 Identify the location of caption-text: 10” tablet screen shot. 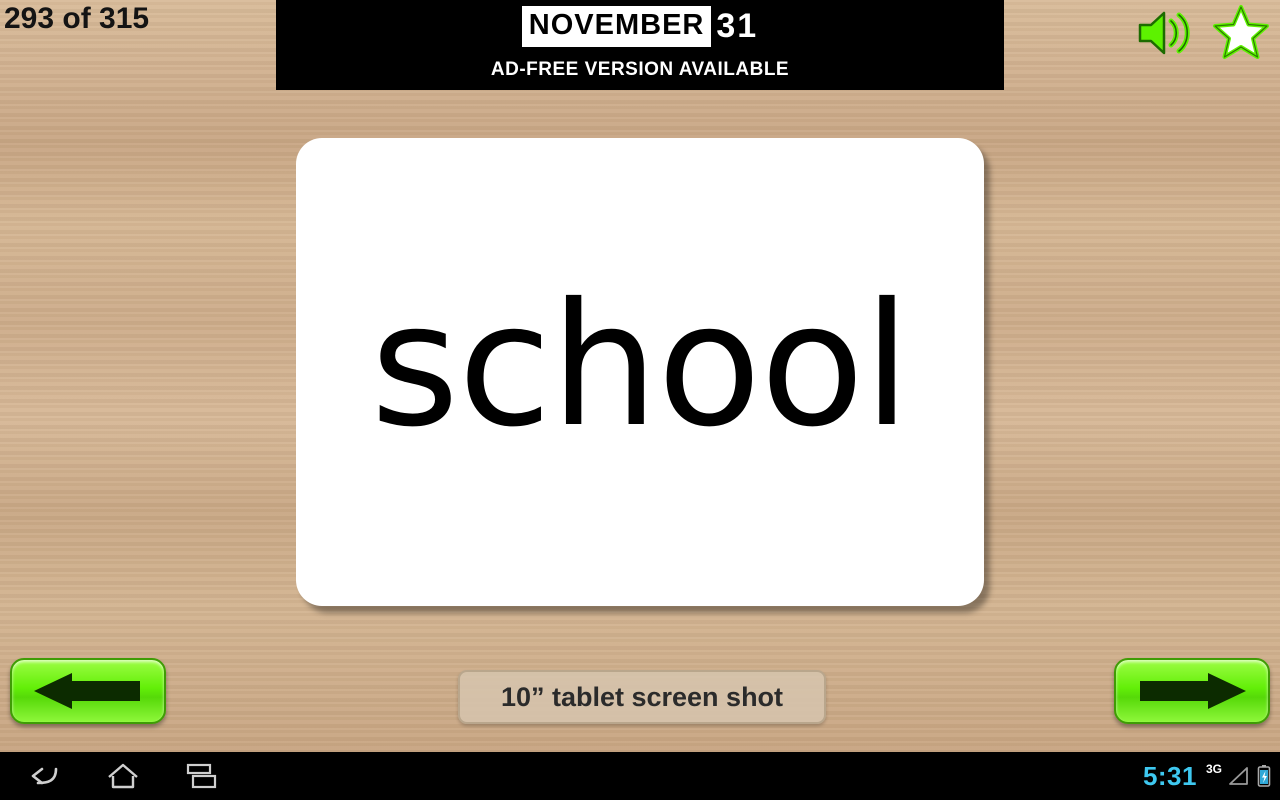
(642, 696).